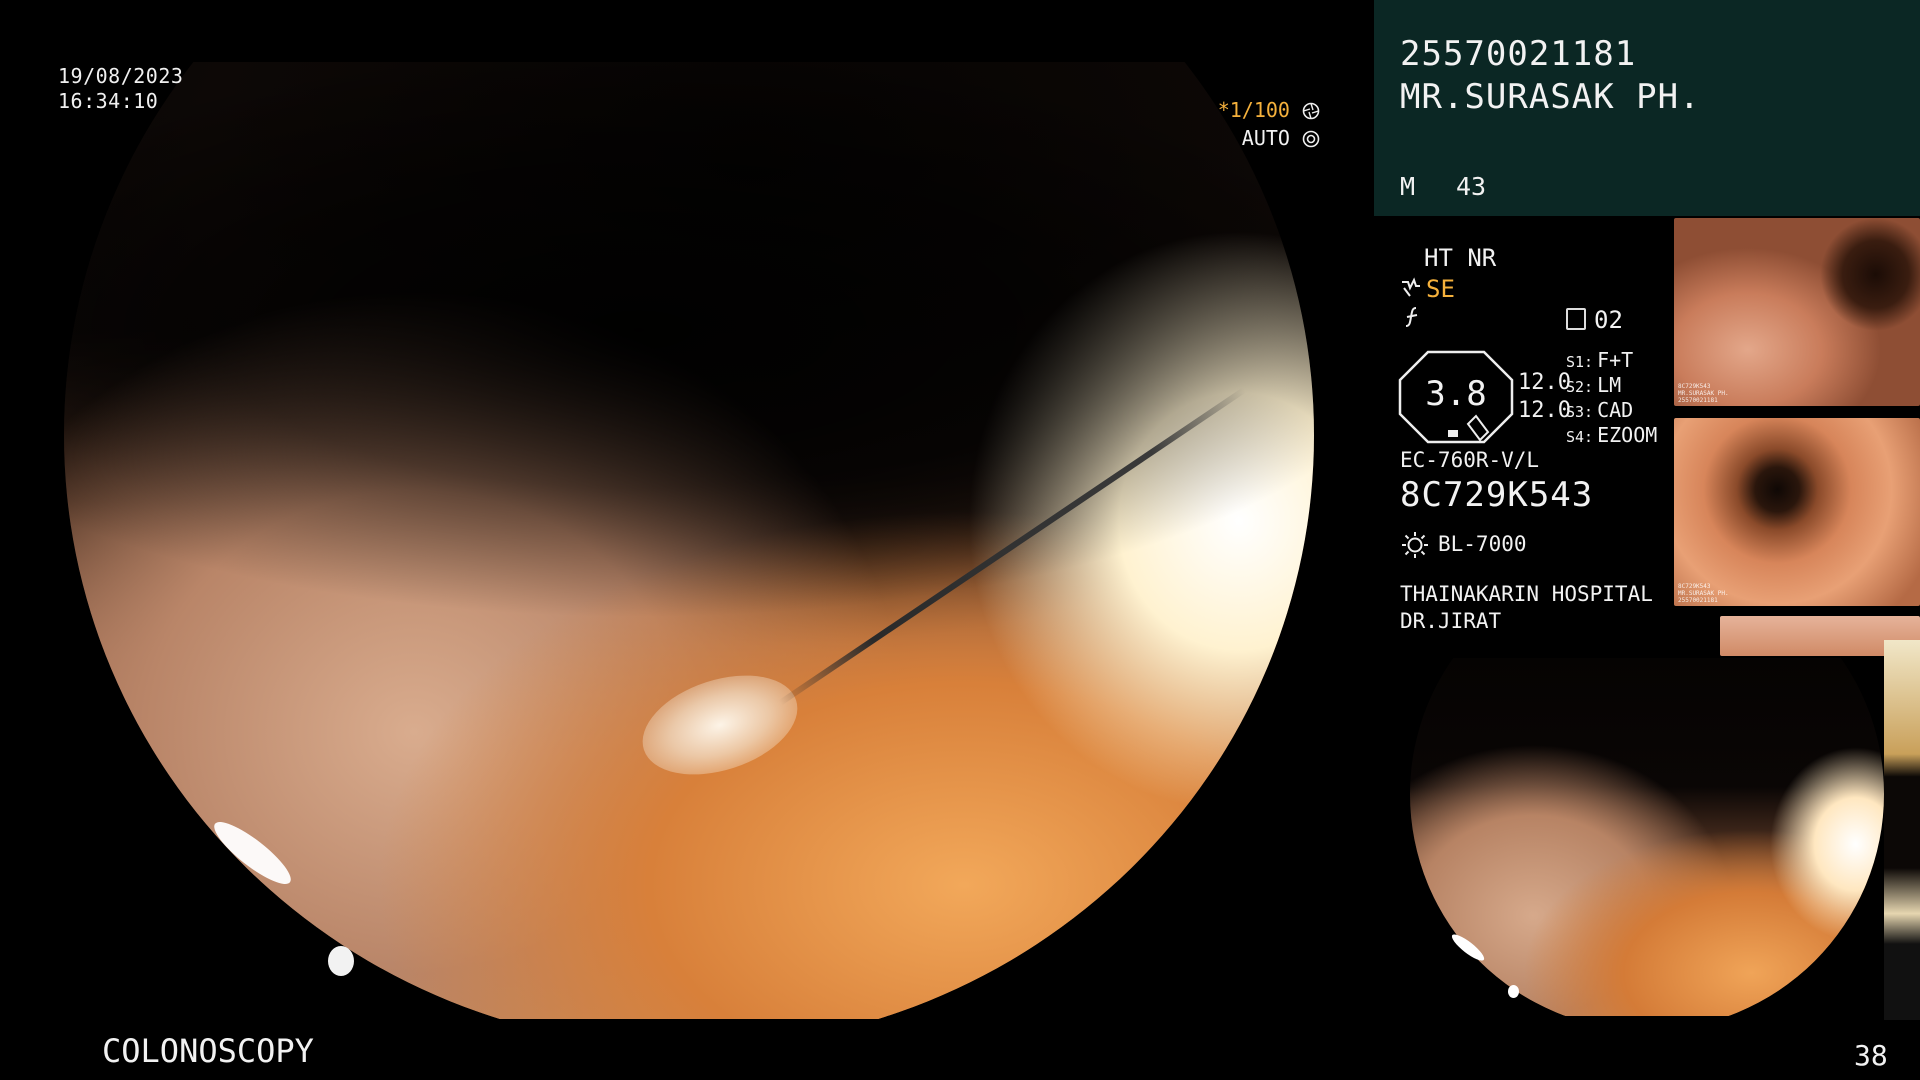  Describe the element at coordinates (1615, 360) in the screenshot. I see `switch-value: F+T` at that location.